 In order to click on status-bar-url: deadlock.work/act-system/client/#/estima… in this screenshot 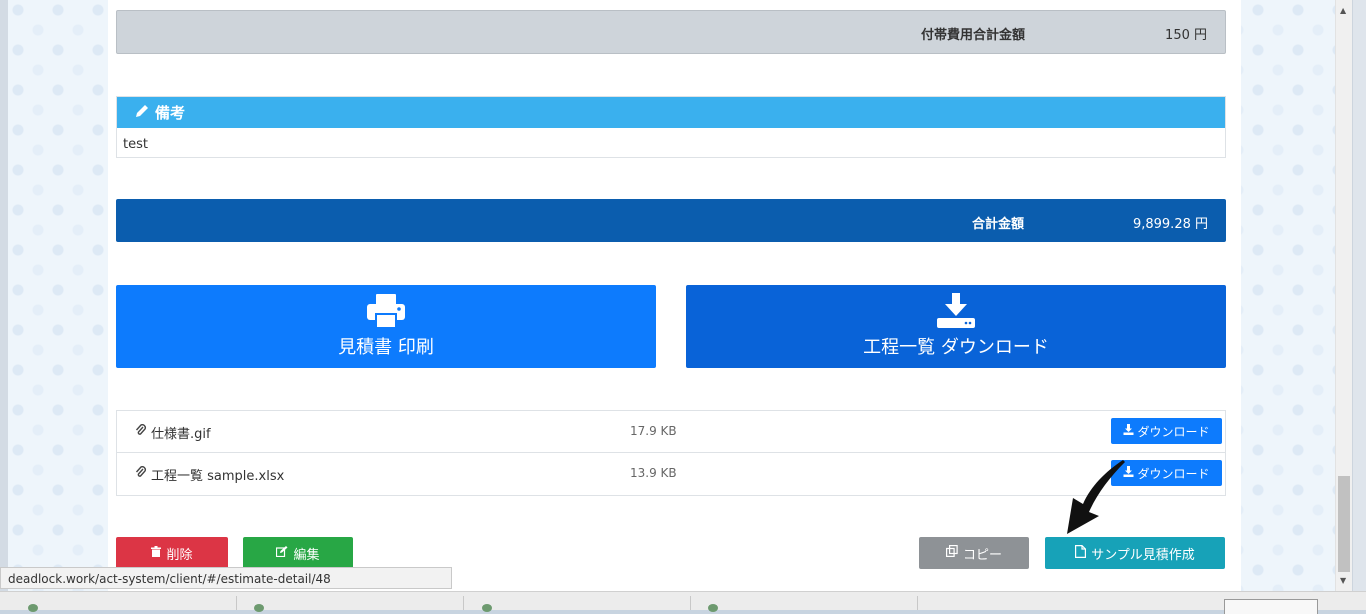, I will do `click(226, 578)`.